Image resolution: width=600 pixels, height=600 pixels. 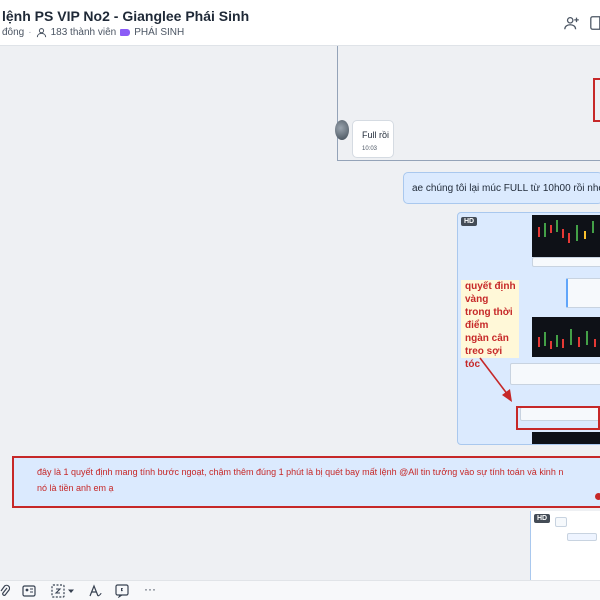 What do you see at coordinates (477, 325) in the screenshot?
I see `annotation-line: điểm` at bounding box center [477, 325].